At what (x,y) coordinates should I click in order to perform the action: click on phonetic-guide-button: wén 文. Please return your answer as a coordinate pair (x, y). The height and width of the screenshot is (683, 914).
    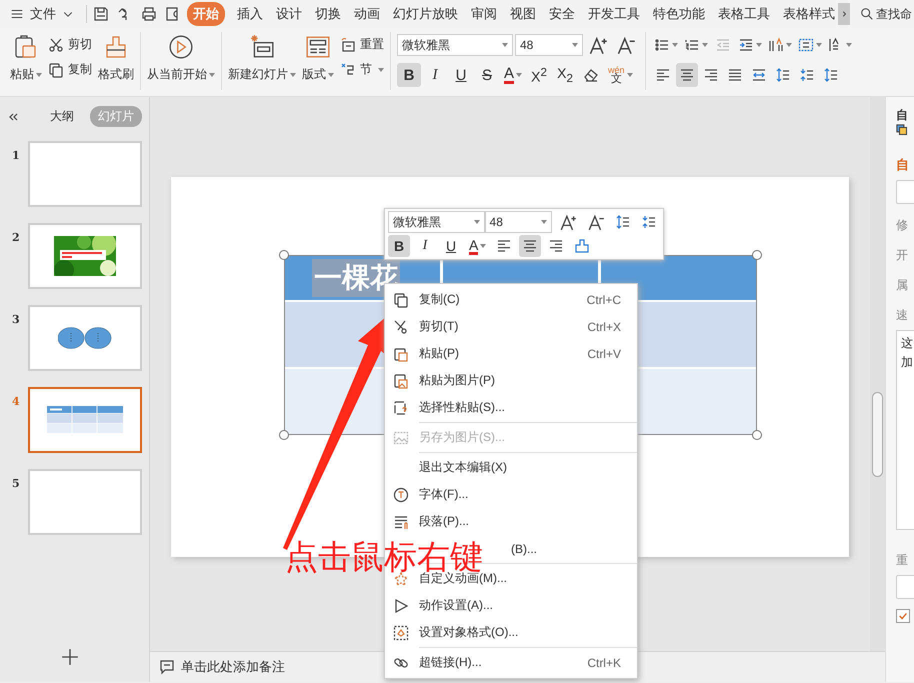
    Looking at the image, I should click on (620, 75).